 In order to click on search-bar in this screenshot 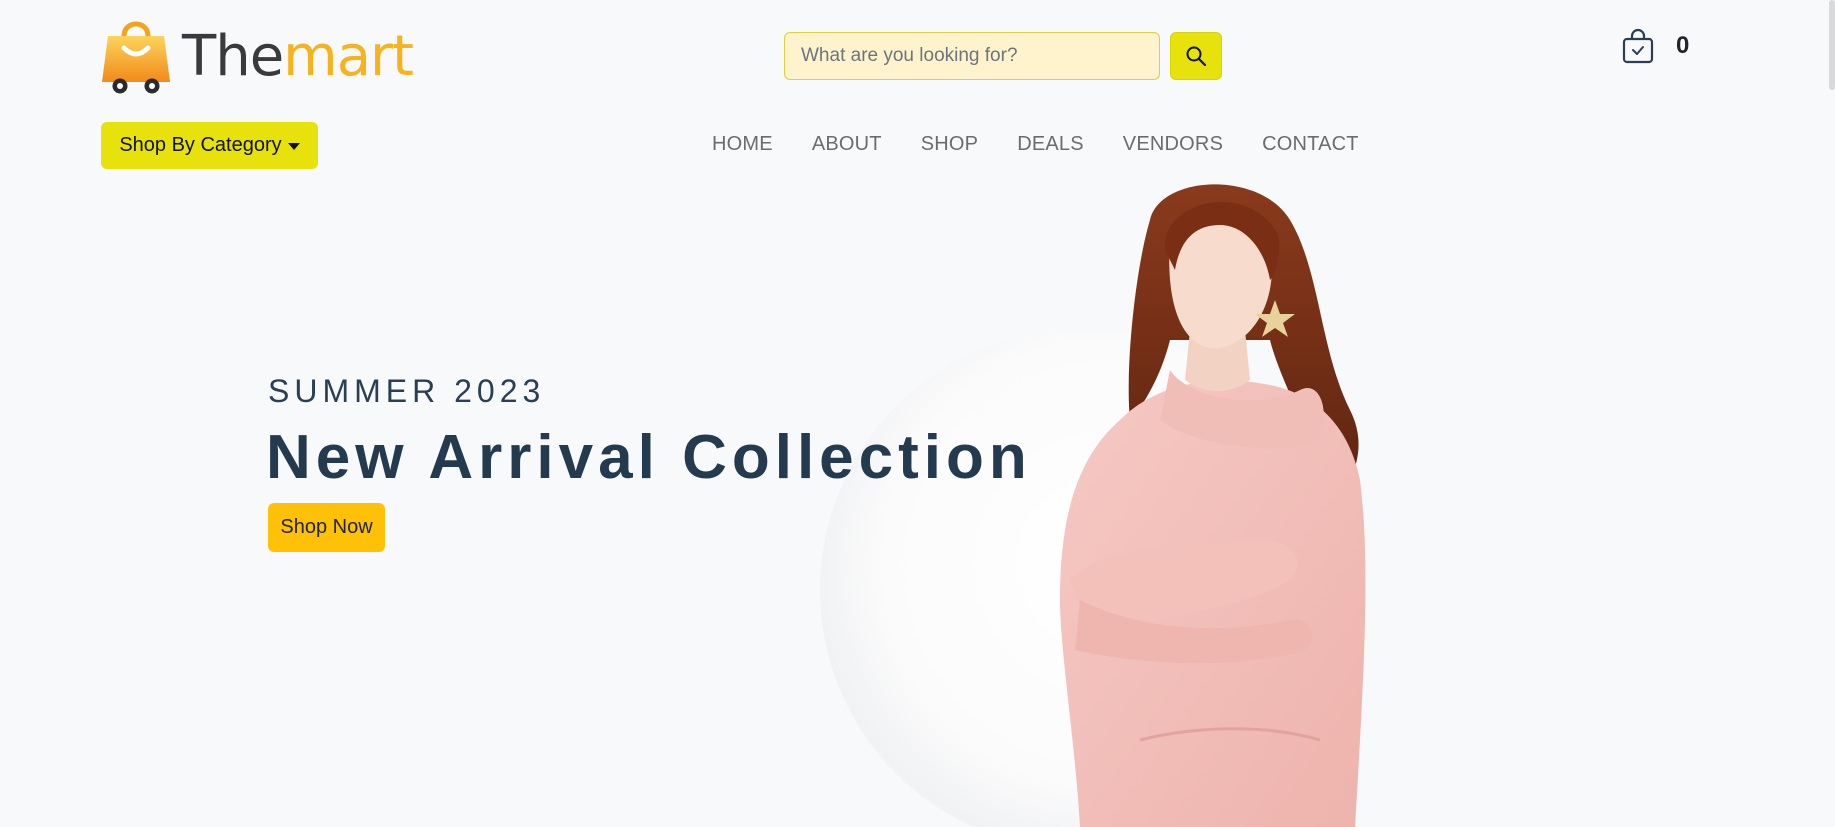, I will do `click(1003, 56)`.